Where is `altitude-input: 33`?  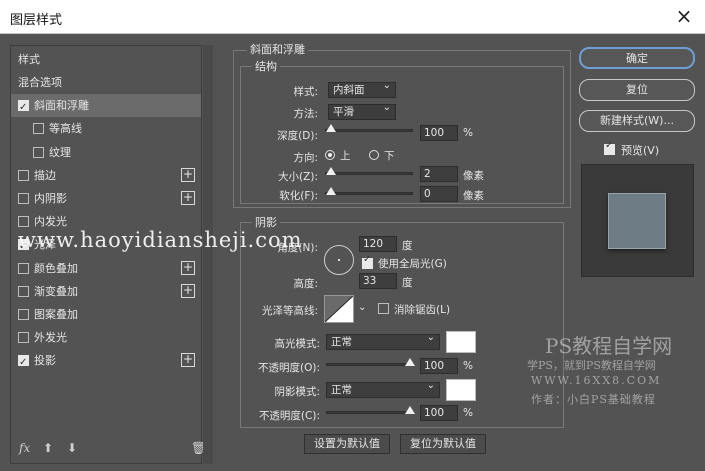 altitude-input: 33 is located at coordinates (378, 281).